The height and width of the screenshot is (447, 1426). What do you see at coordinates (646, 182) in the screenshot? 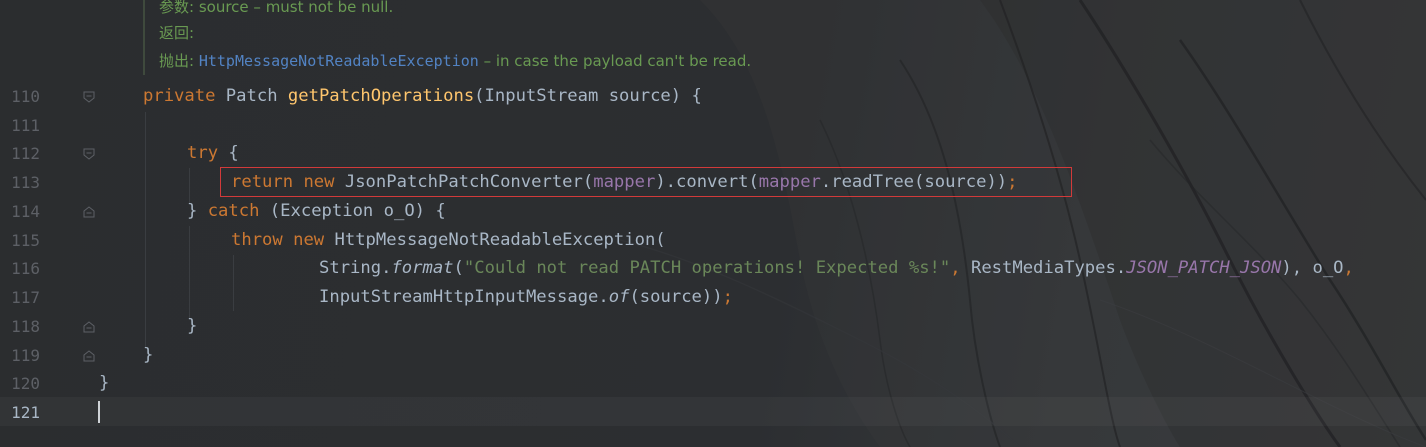
I see `highlight-box` at bounding box center [646, 182].